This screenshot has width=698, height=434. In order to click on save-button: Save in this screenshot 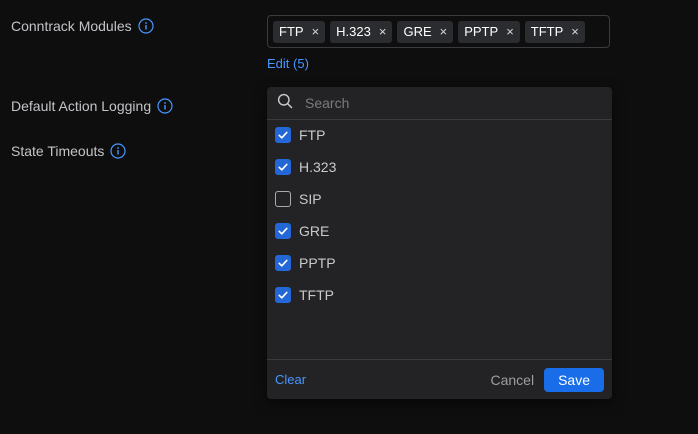, I will do `click(574, 379)`.